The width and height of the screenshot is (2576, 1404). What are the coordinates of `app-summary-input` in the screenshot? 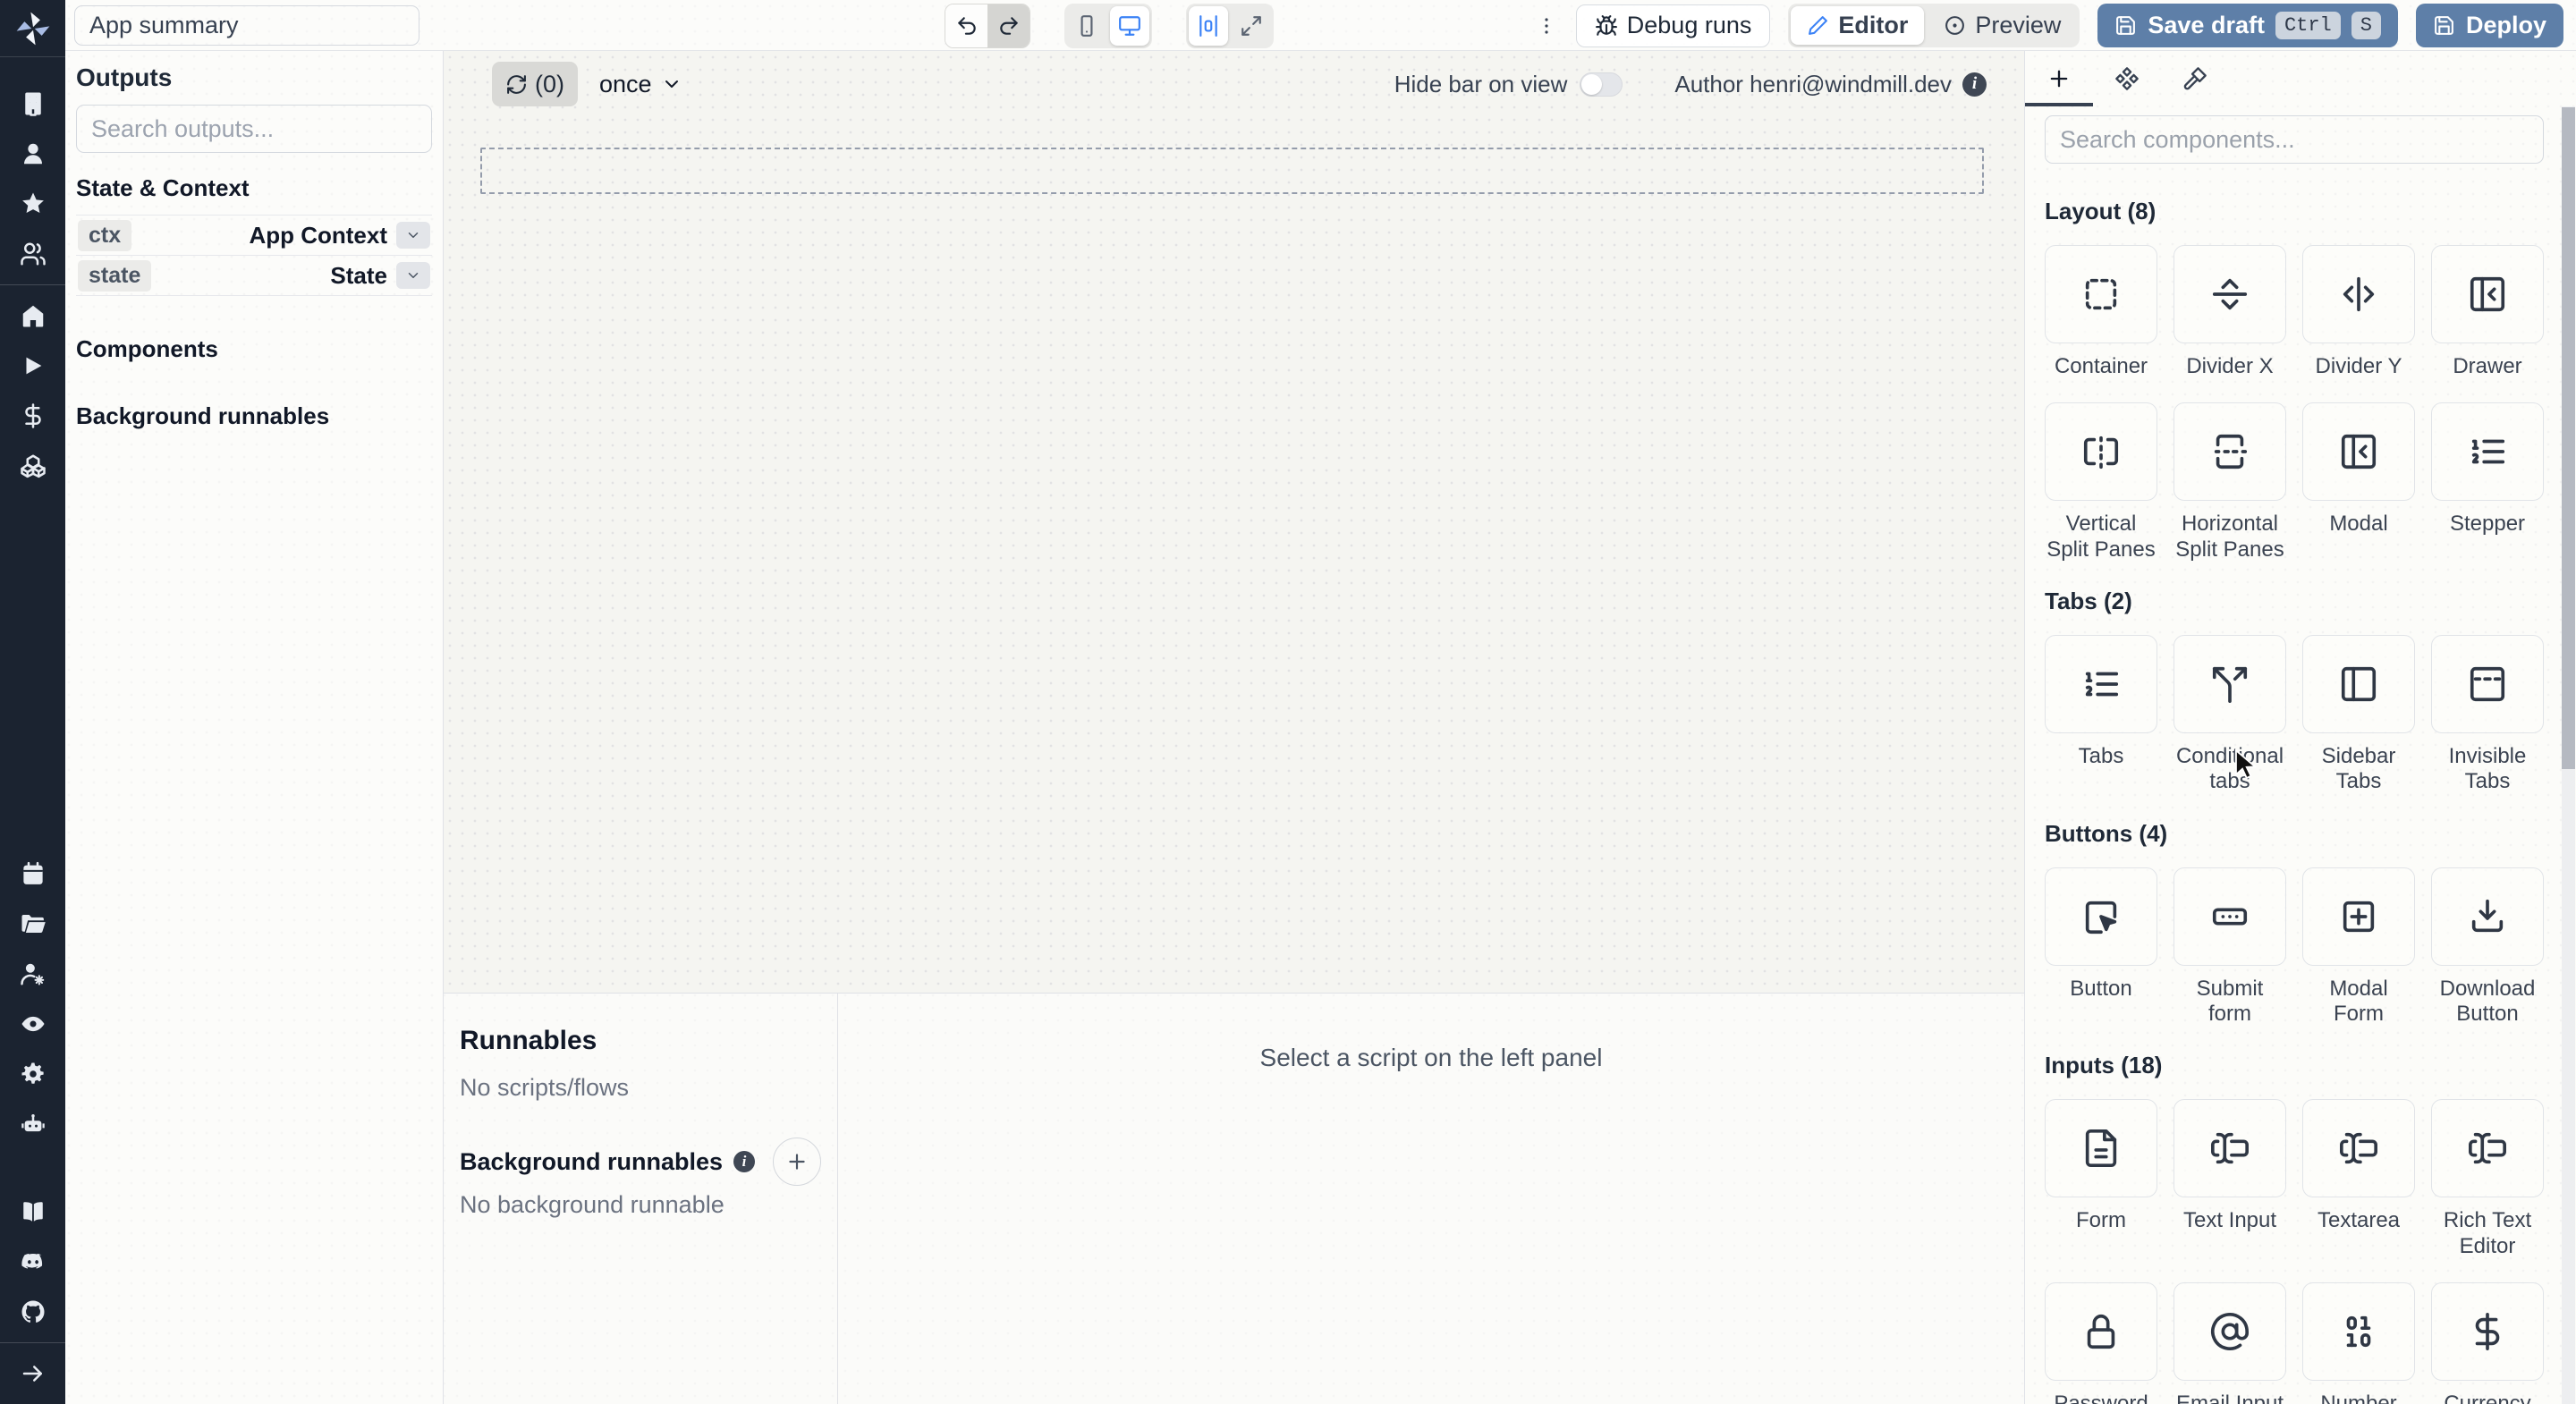 It's located at (246, 26).